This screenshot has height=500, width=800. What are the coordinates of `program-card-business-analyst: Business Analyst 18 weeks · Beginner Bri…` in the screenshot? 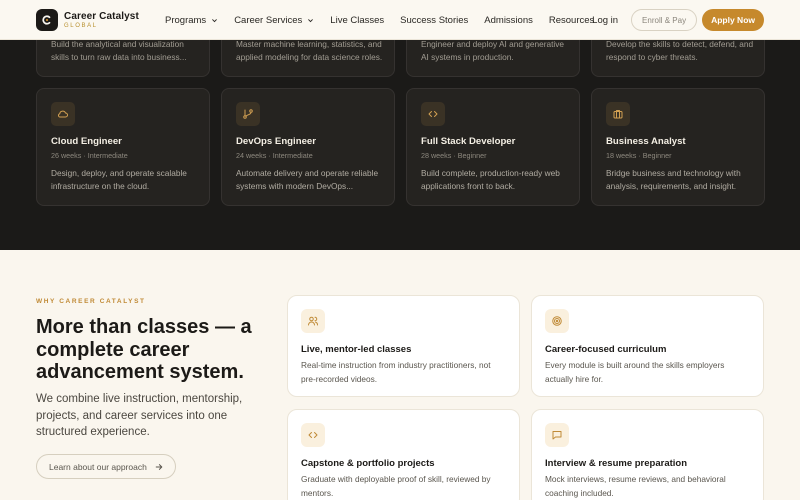 It's located at (678, 147).